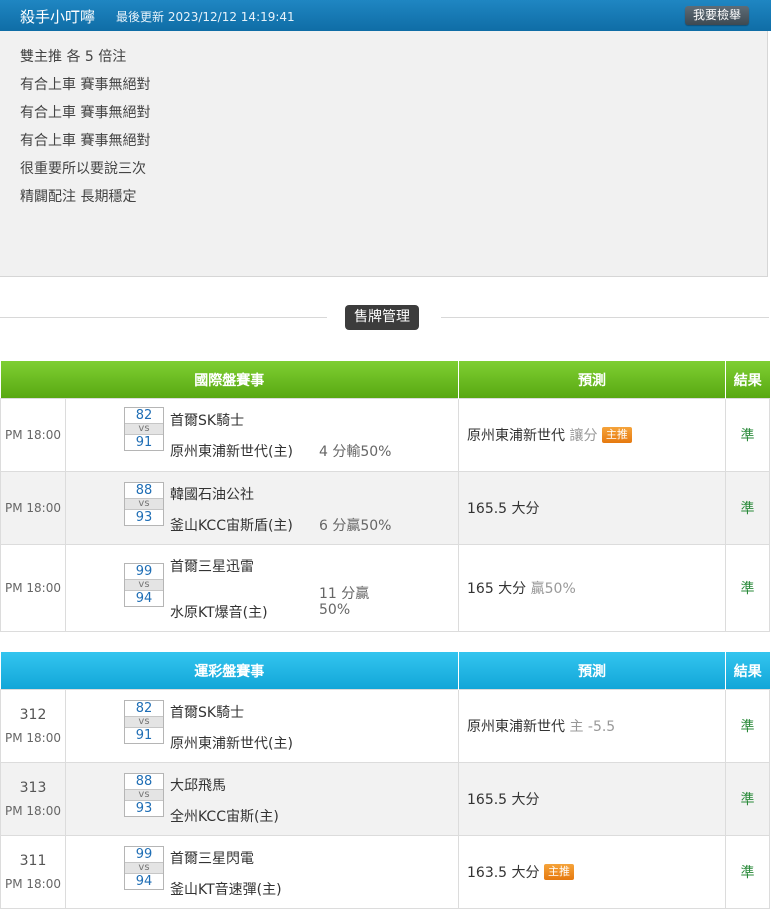 The image size is (771, 909). I want to click on col-header-match: 國際盤賽事, so click(229, 380).